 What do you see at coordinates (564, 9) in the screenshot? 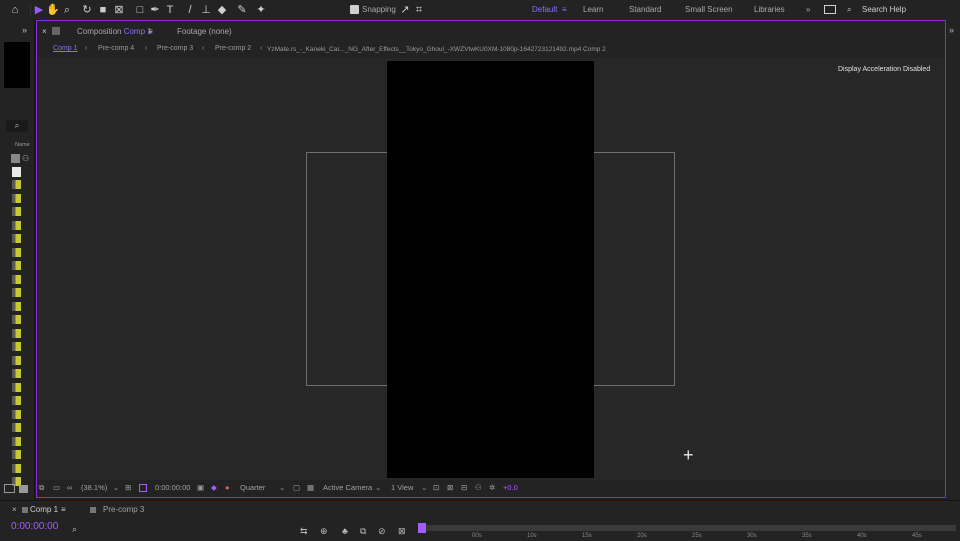
I see `workspace-menu-icon: ≡` at bounding box center [564, 9].